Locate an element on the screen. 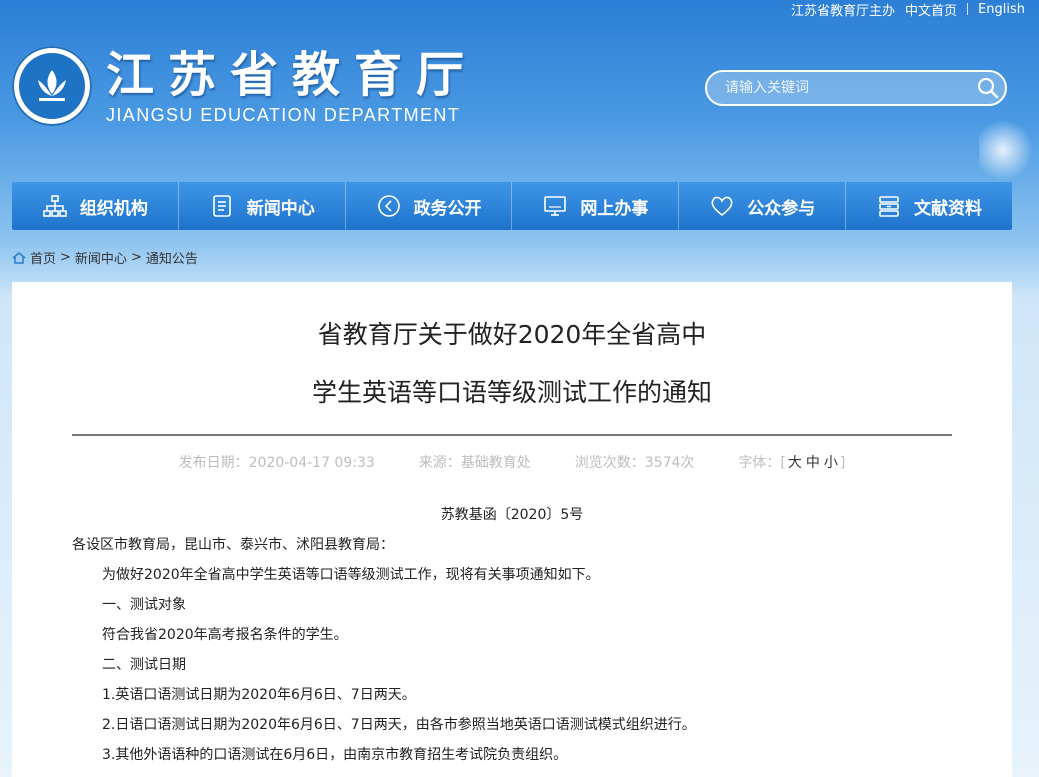 This screenshot has height=777, width=1039. font-size-medium: 中 is located at coordinates (813, 463).